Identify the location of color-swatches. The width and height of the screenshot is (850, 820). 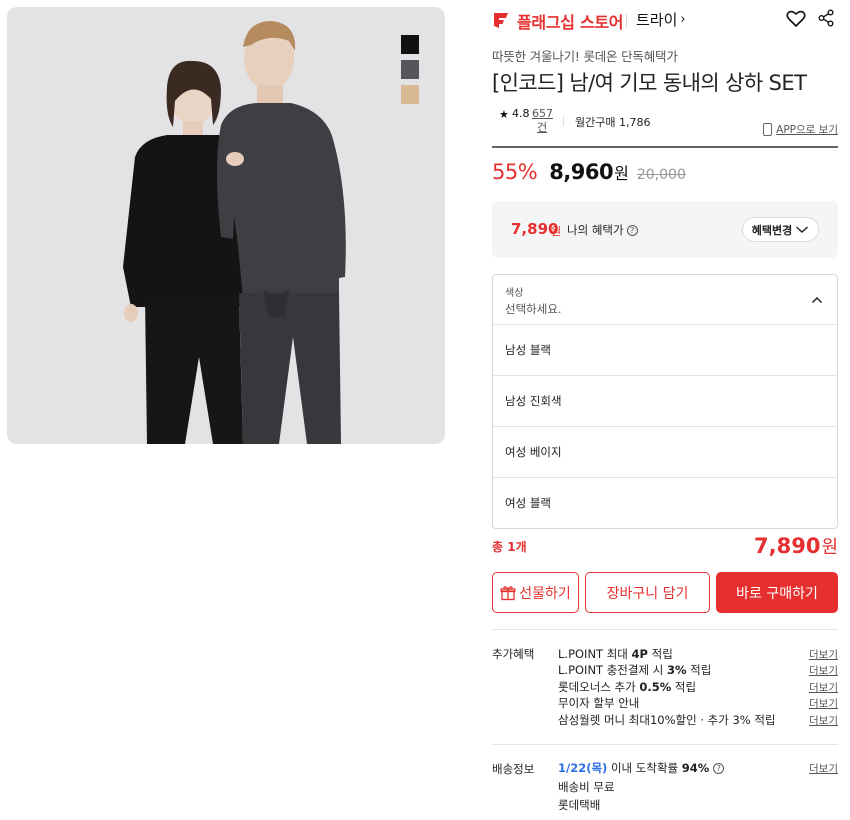
(410, 69).